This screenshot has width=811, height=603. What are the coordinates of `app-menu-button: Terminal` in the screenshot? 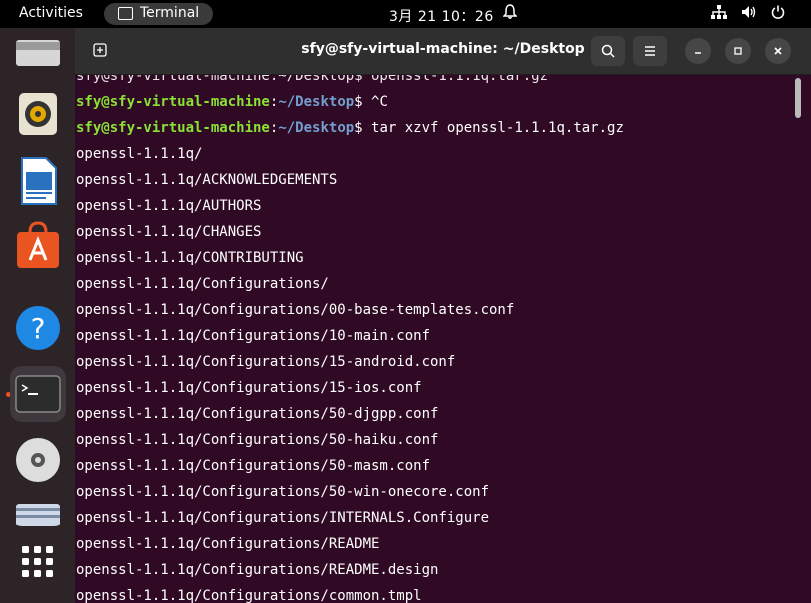 It's located at (158, 14).